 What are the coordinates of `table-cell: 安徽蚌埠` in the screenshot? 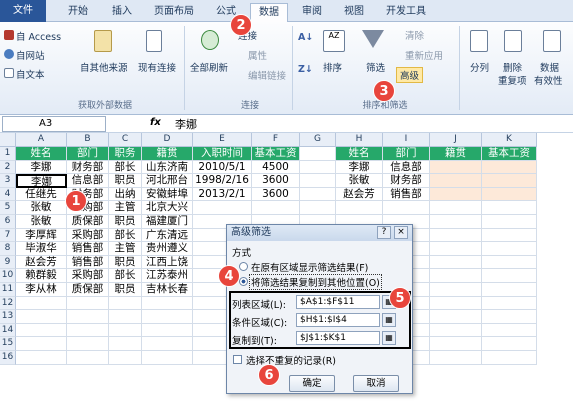 It's located at (167, 194).